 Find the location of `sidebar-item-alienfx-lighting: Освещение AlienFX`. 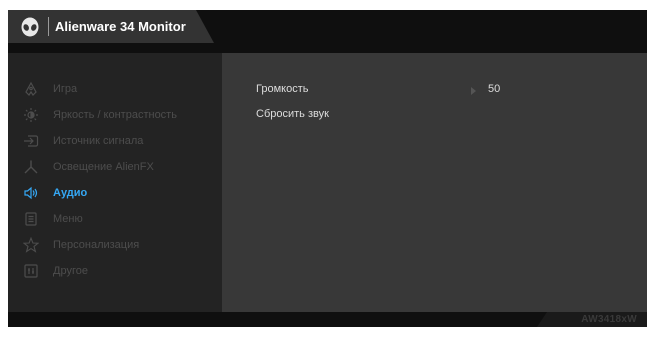

sidebar-item-alienfx-lighting: Освещение AlienFX is located at coordinates (115, 168).